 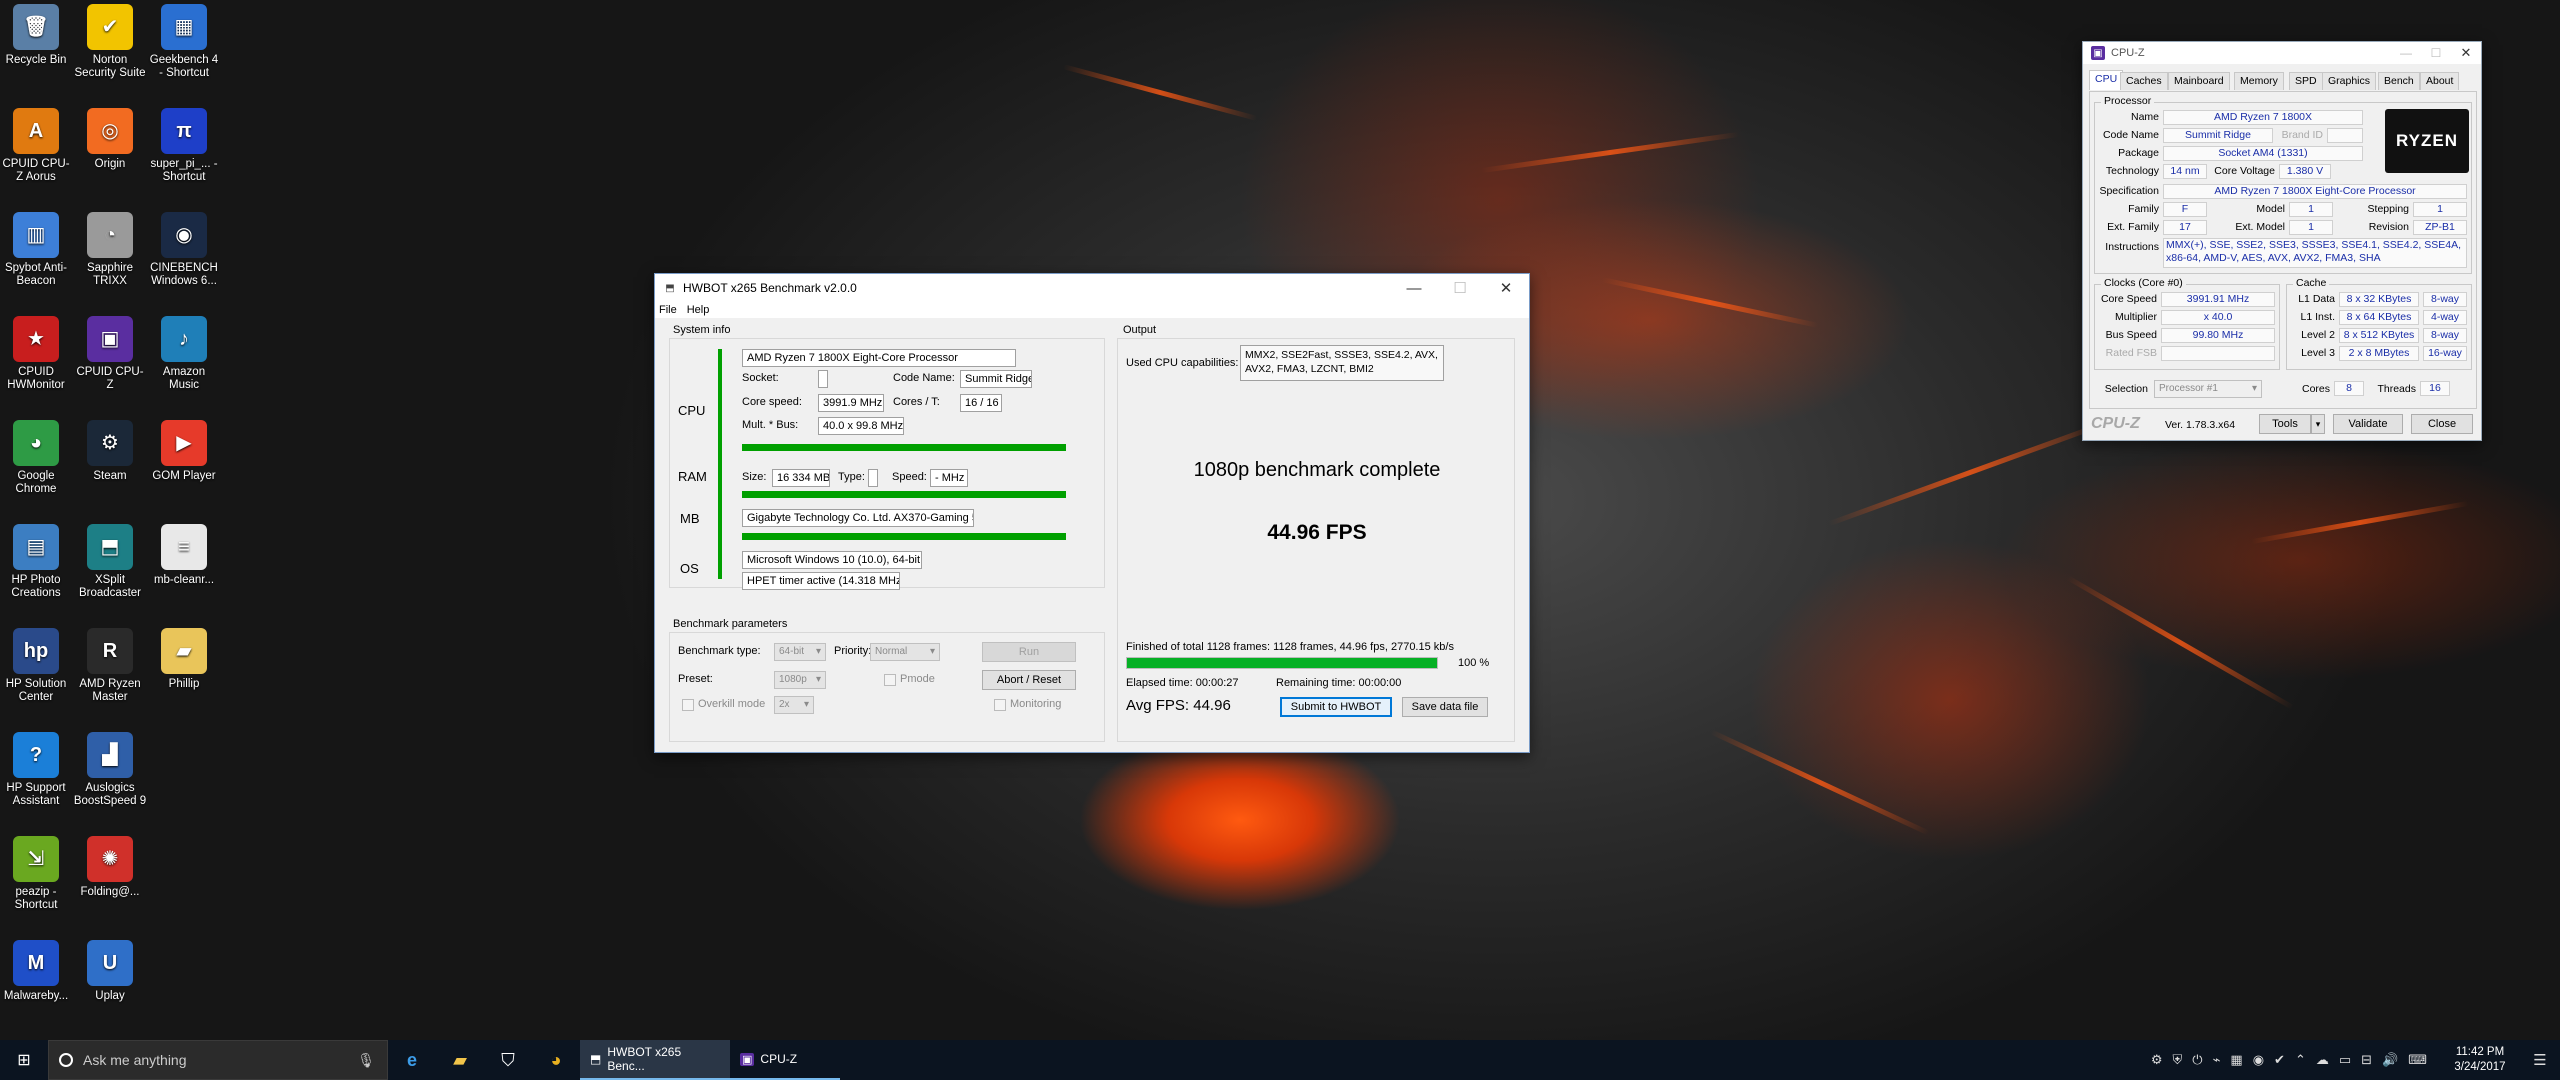 I want to click on desktop-app-icon: M, so click(x=36, y=963).